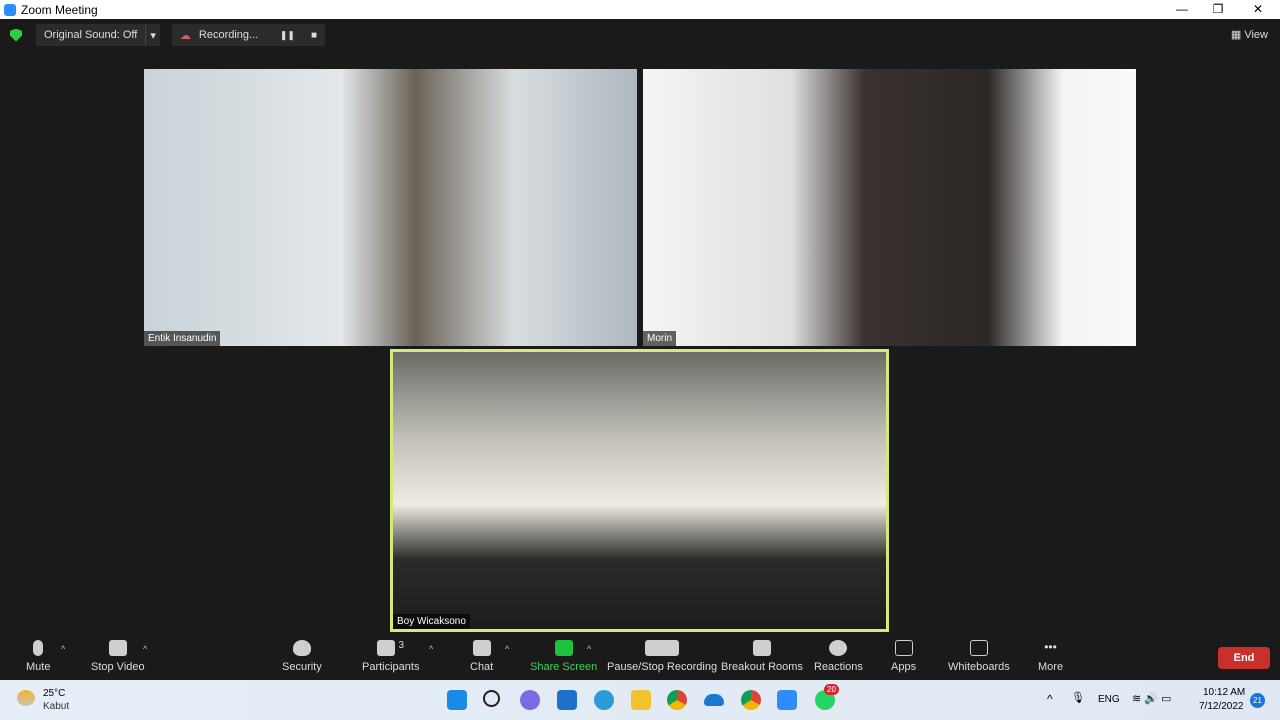  I want to click on breakout-rooms-button: Breakout Rooms, so click(762, 656).